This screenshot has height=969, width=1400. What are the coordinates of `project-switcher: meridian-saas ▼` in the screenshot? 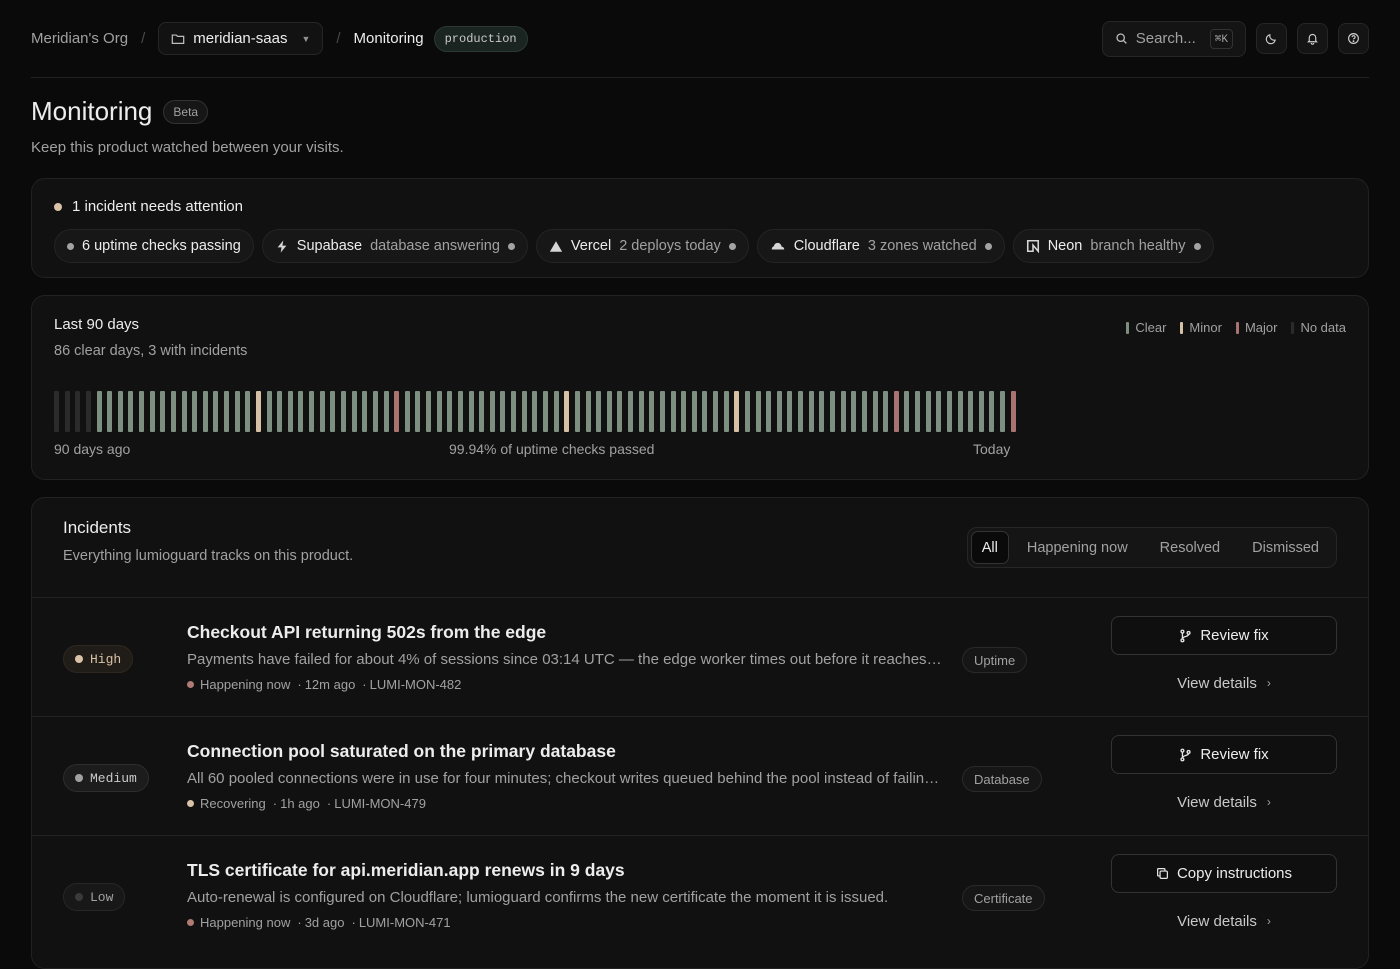 It's located at (241, 38).